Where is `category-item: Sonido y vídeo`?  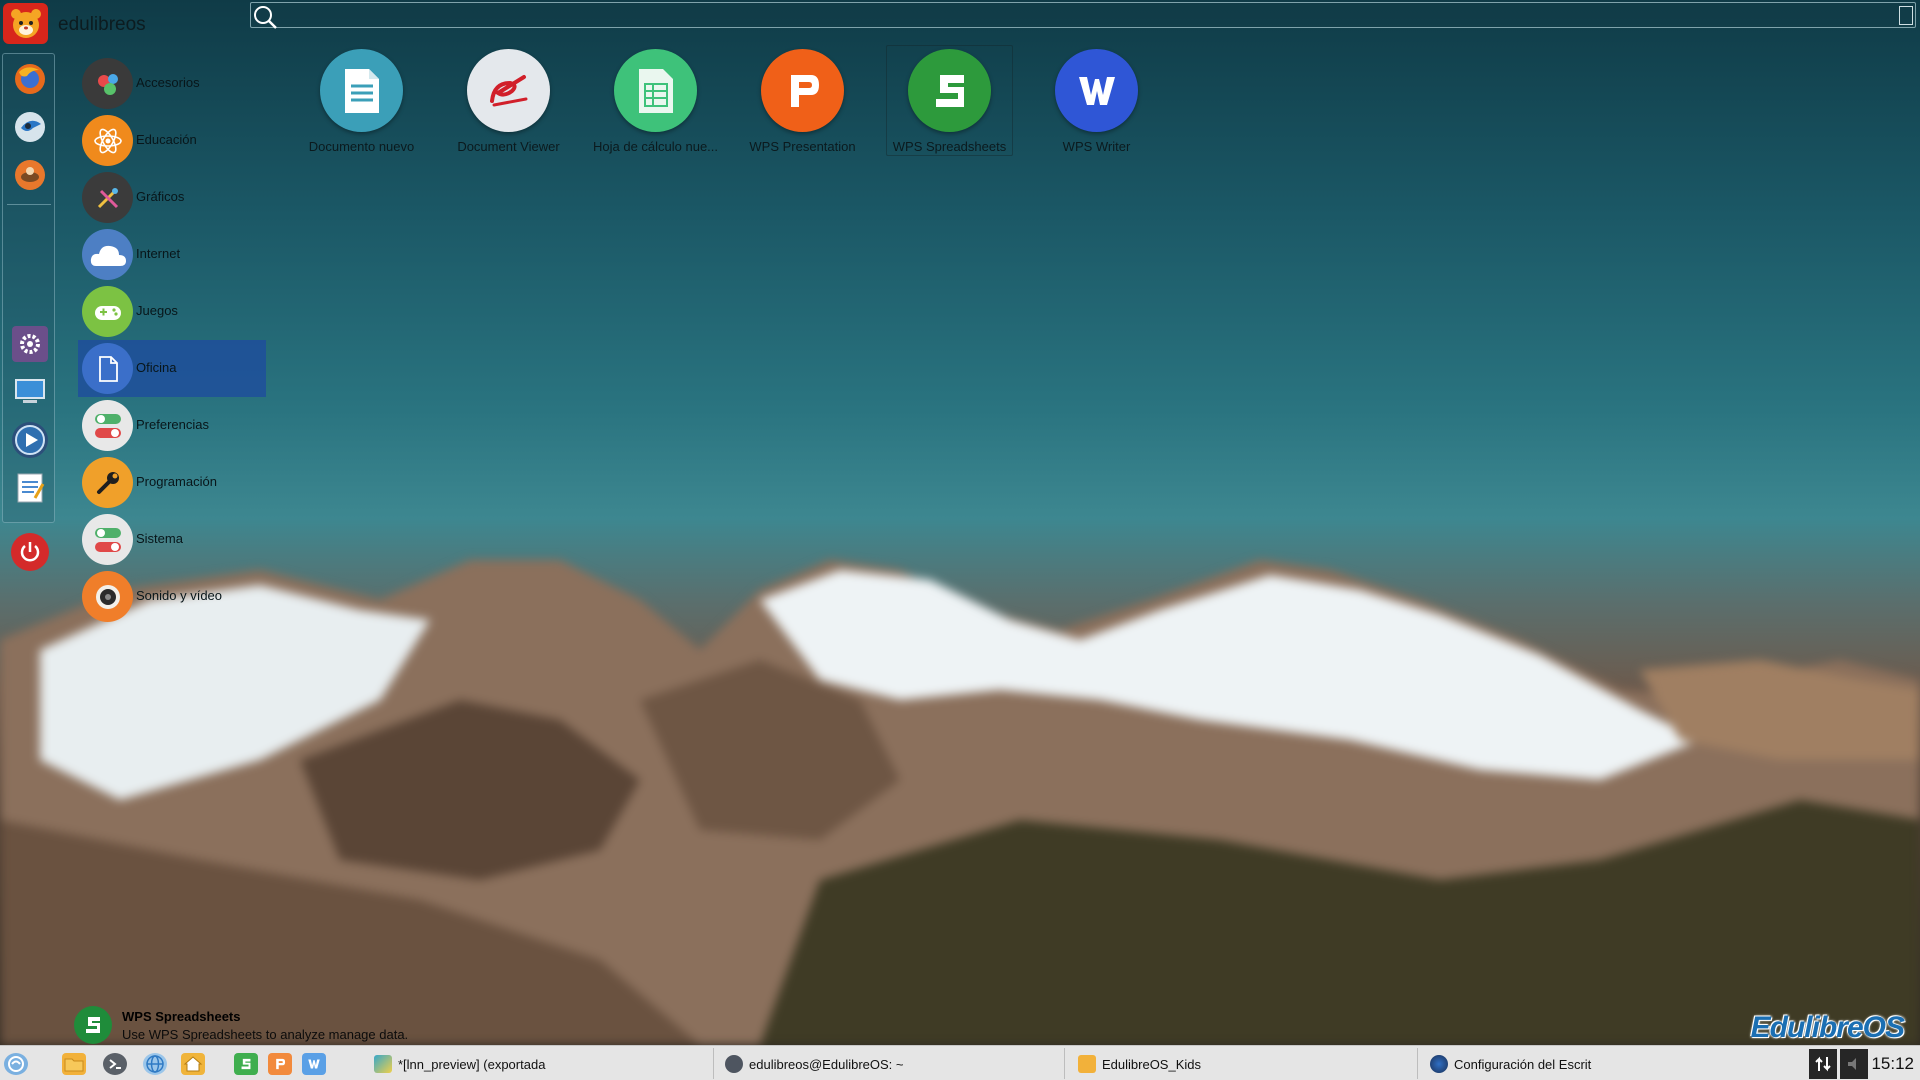 category-item: Sonido y vídeo is located at coordinates (172, 596).